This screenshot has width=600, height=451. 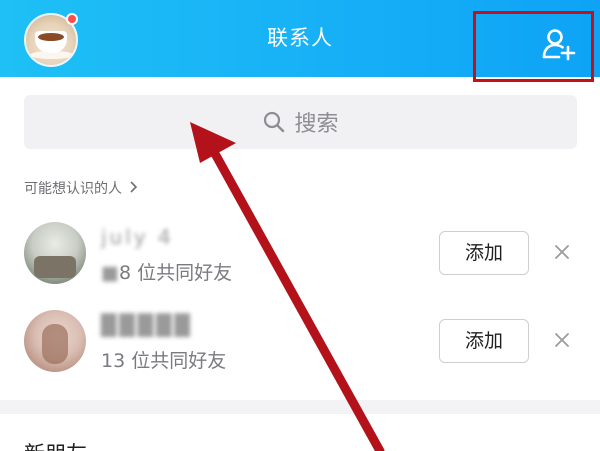 I want to click on chevron-right-icon, so click(x=134, y=187).